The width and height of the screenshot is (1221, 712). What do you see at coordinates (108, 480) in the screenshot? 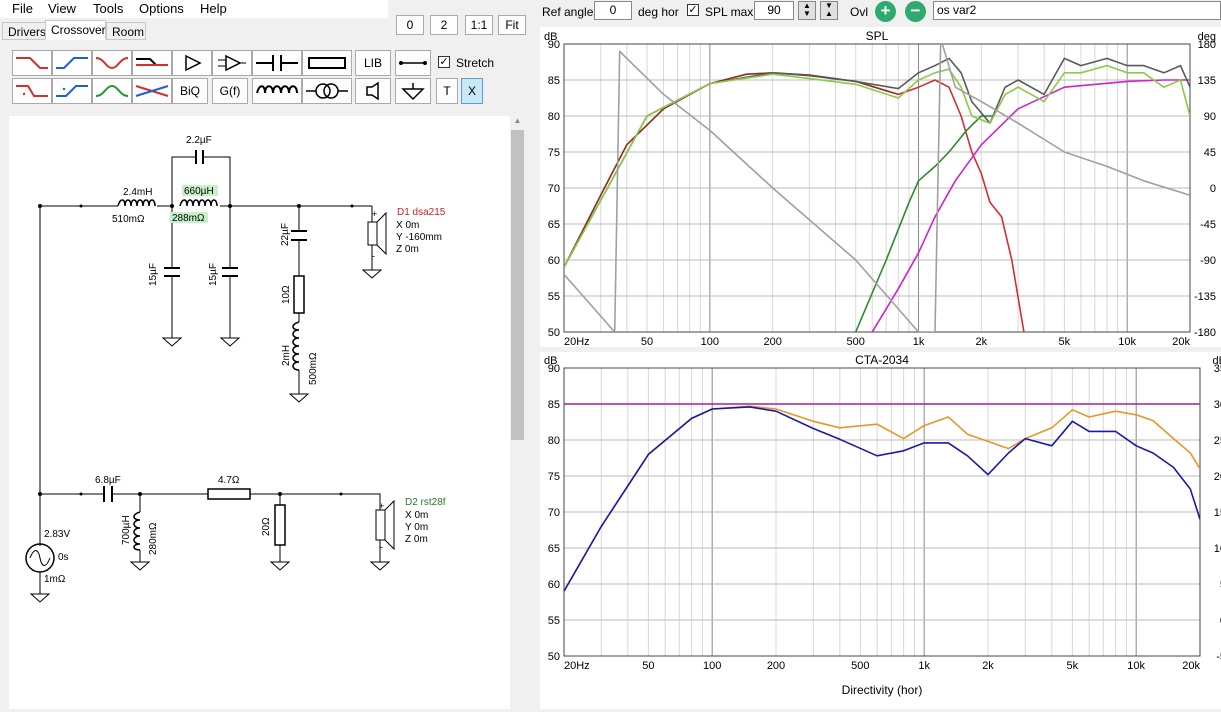
I see `c4-label: 6.8µF` at bounding box center [108, 480].